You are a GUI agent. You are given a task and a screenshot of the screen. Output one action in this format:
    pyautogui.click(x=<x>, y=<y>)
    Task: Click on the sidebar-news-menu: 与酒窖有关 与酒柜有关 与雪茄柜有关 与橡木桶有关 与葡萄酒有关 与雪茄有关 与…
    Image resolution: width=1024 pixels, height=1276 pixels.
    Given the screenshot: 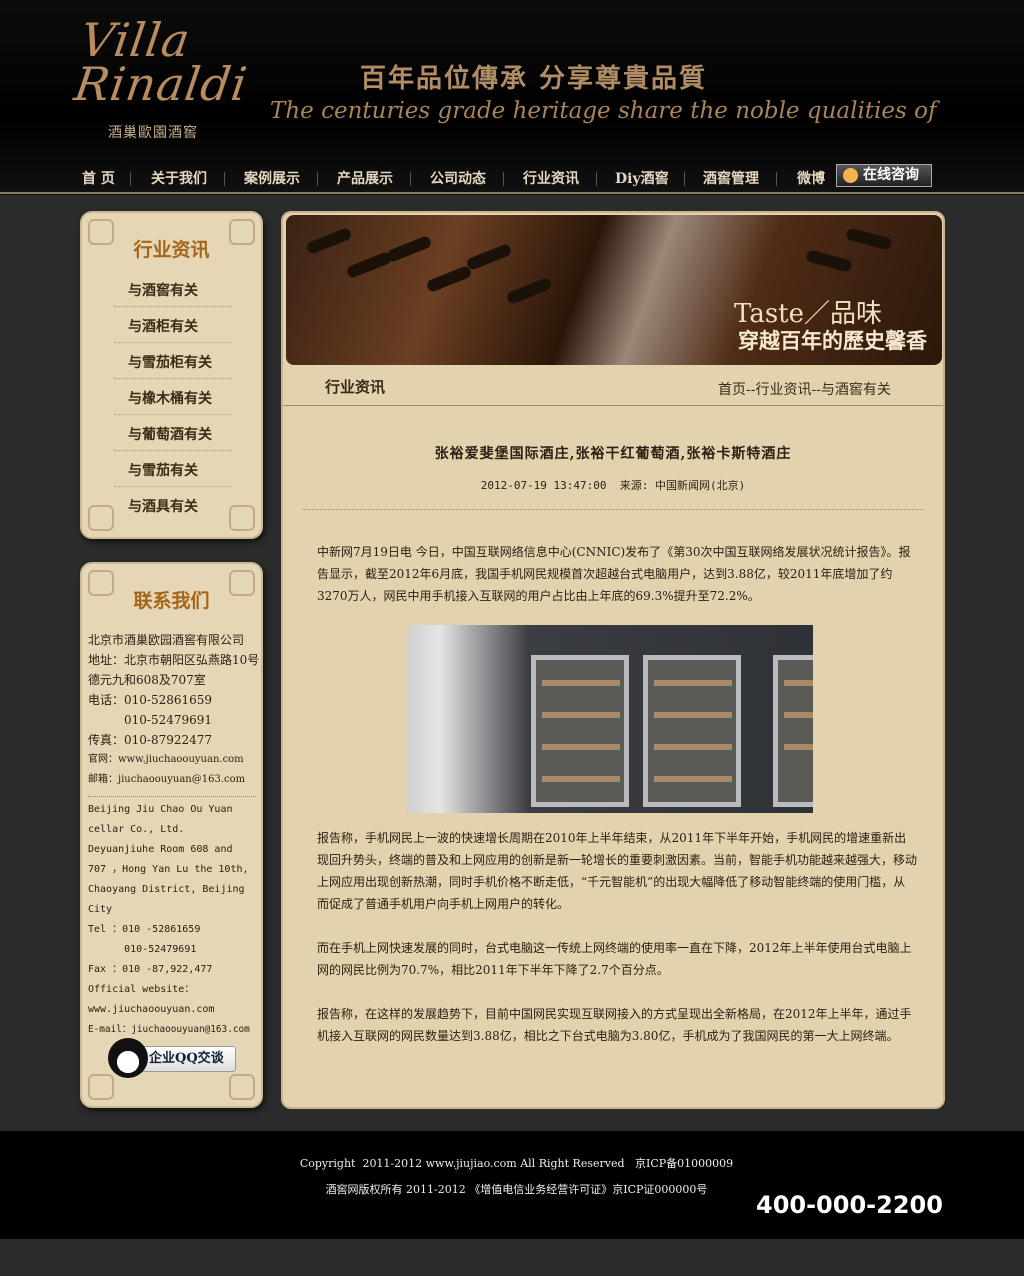 What is the action you would take?
    pyautogui.click(x=173, y=397)
    